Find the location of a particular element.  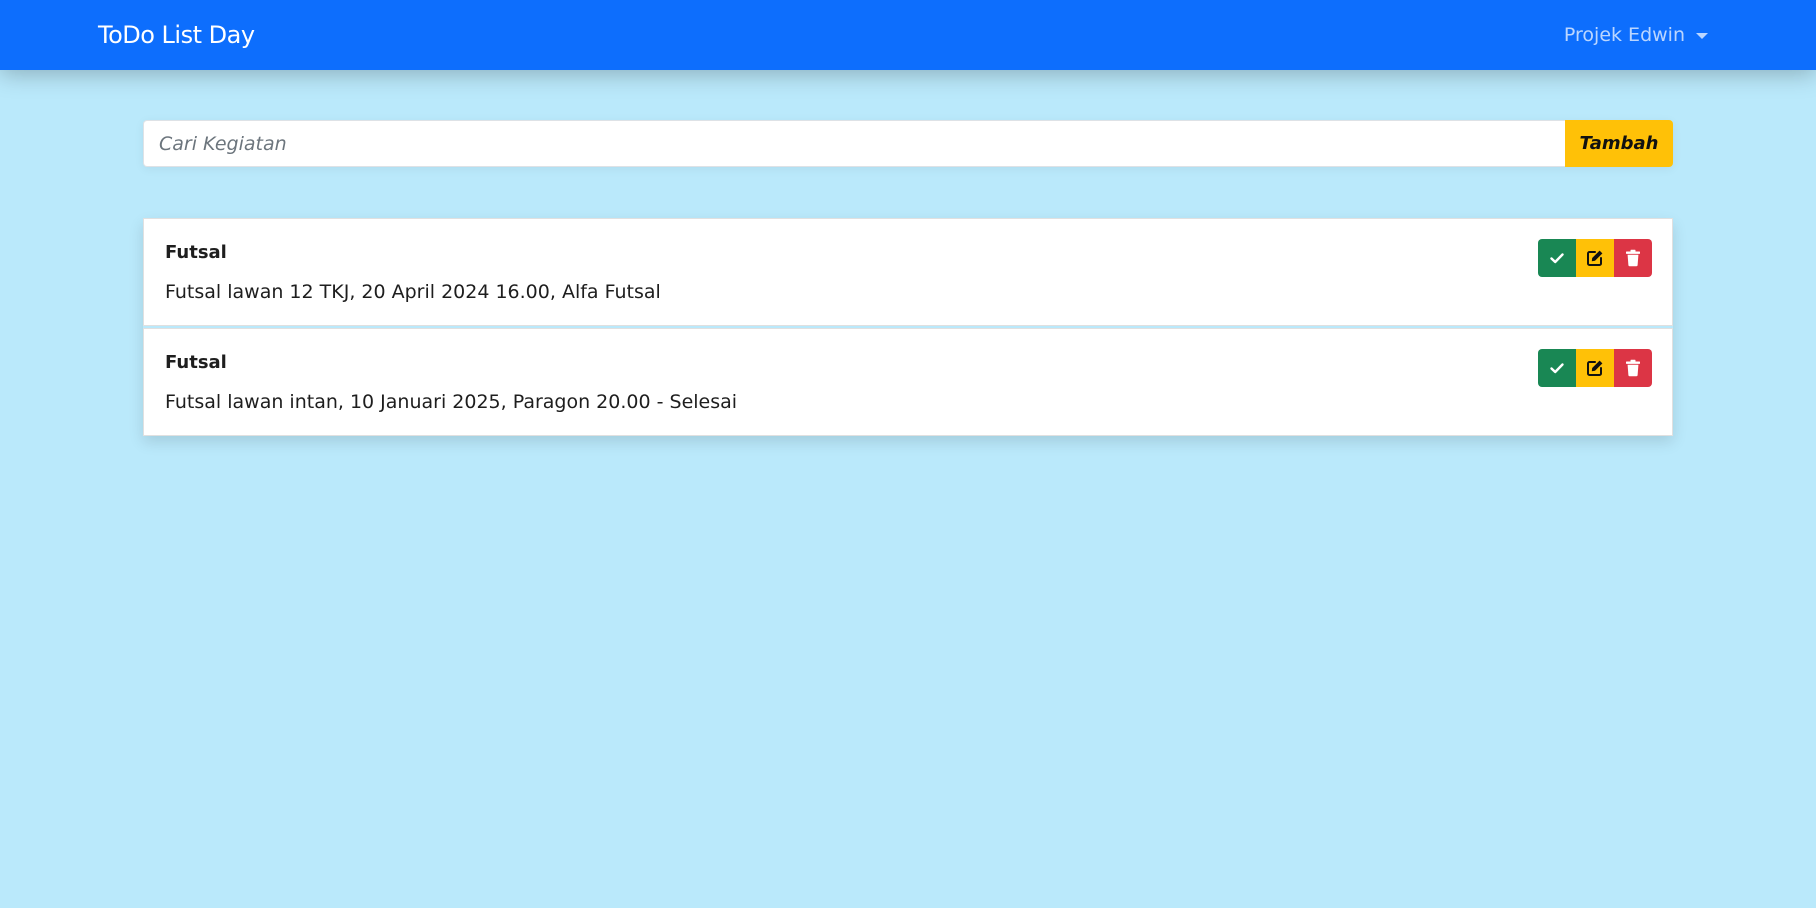

search-input is located at coordinates (854, 143).